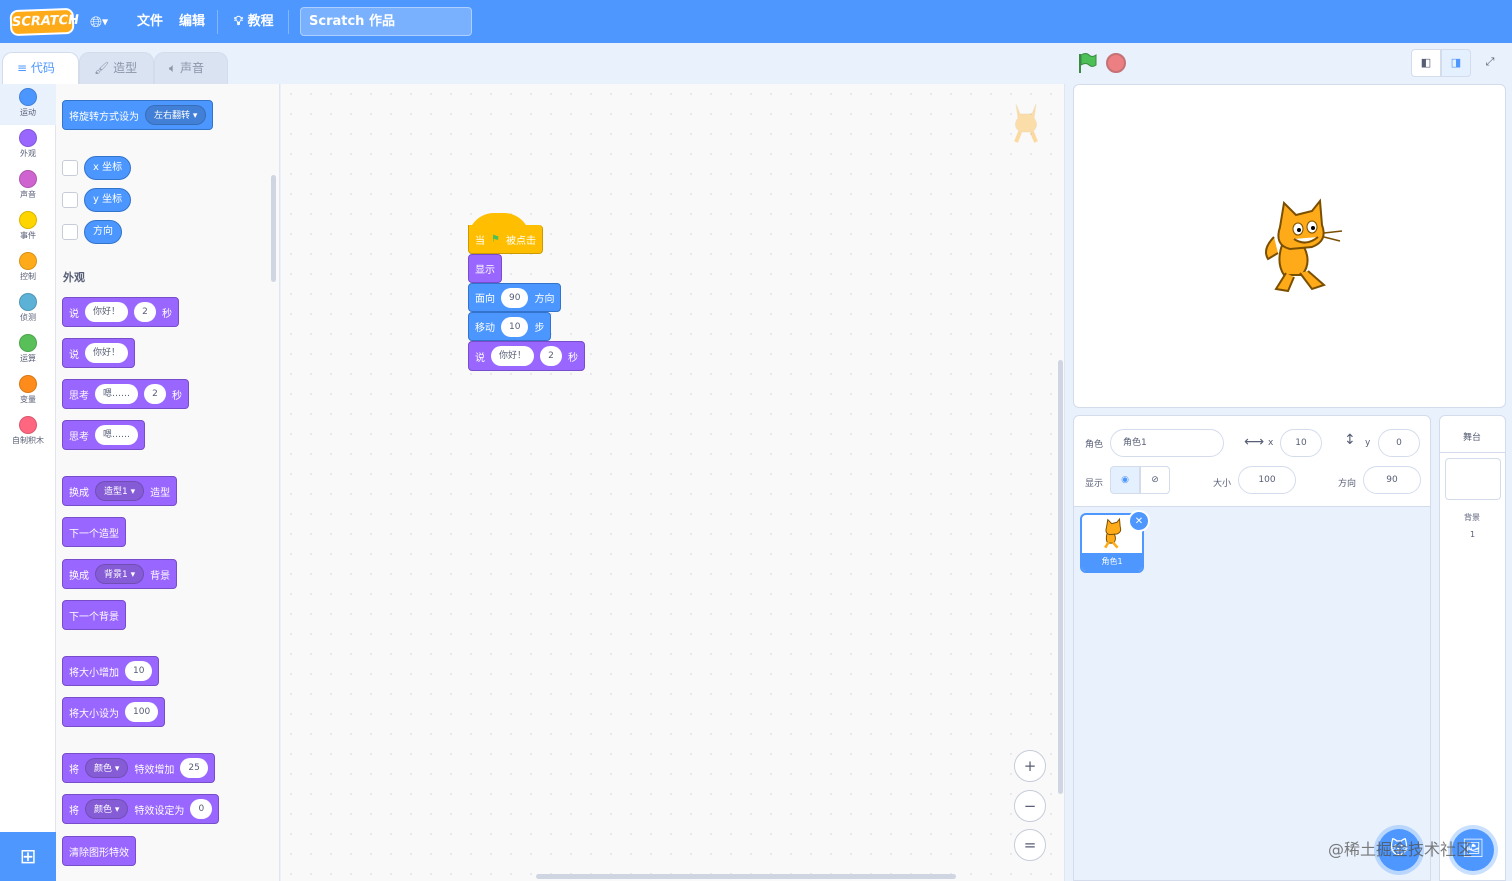 The height and width of the screenshot is (881, 1512). I want to click on category-variables: 变量, so click(28, 391).